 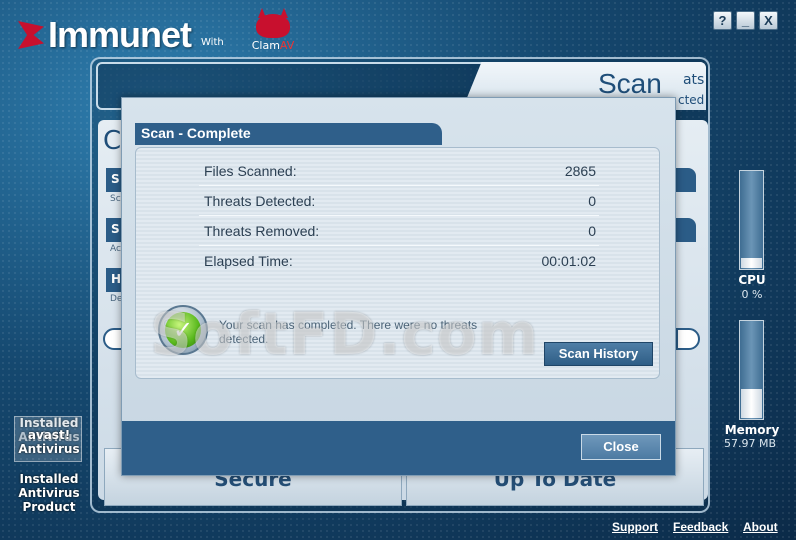 I want to click on stat-value: 00:01:02, so click(x=569, y=261).